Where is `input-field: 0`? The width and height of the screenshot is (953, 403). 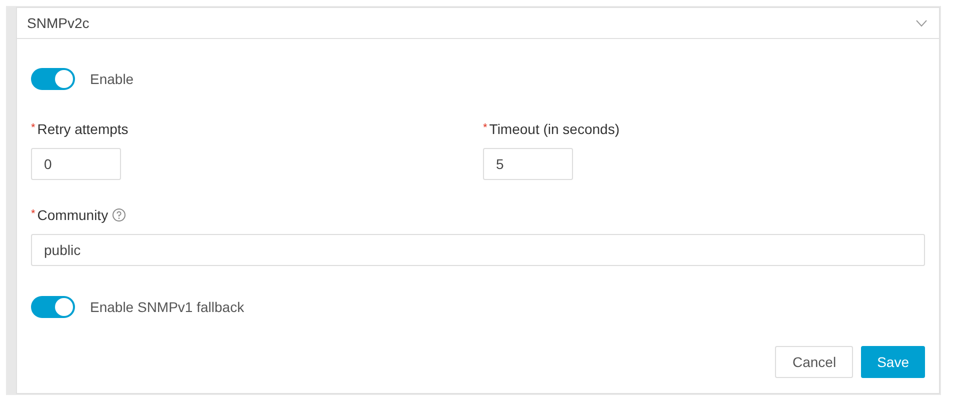
input-field: 0 is located at coordinates (76, 164).